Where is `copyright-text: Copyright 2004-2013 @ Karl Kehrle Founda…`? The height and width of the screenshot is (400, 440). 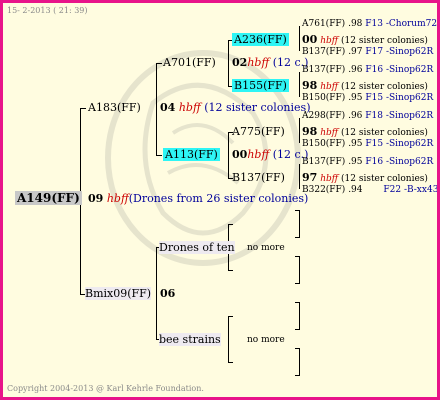
copyright-text: Copyright 2004-2013 @ Karl Kehrle Founda… is located at coordinates (105, 388).